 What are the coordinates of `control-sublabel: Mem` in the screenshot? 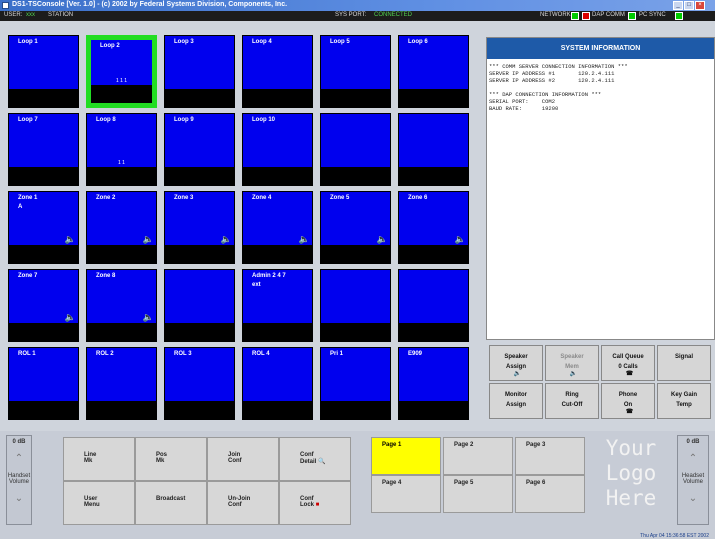 It's located at (572, 367).